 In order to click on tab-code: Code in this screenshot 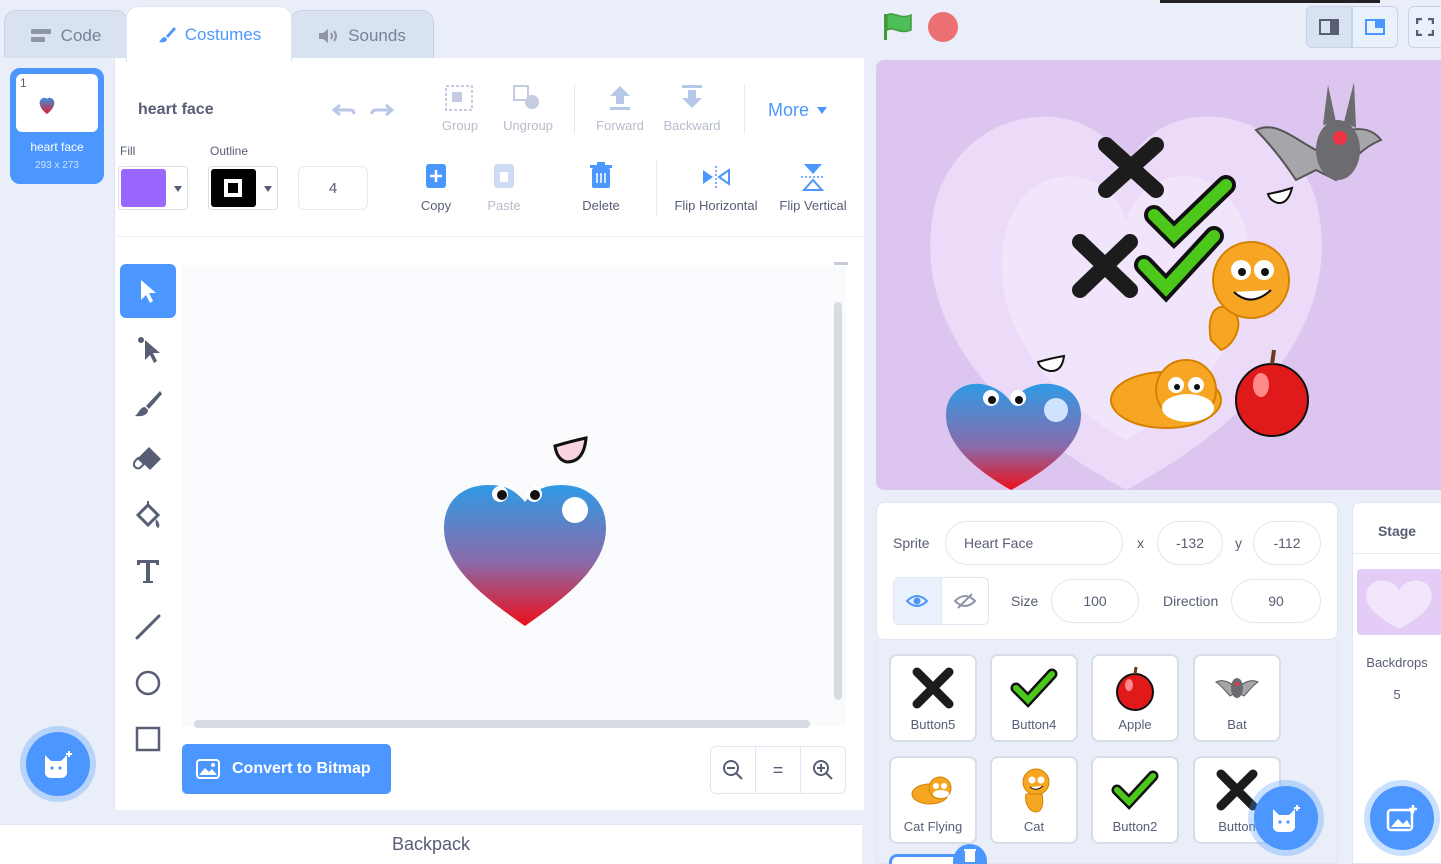, I will do `click(66, 35)`.